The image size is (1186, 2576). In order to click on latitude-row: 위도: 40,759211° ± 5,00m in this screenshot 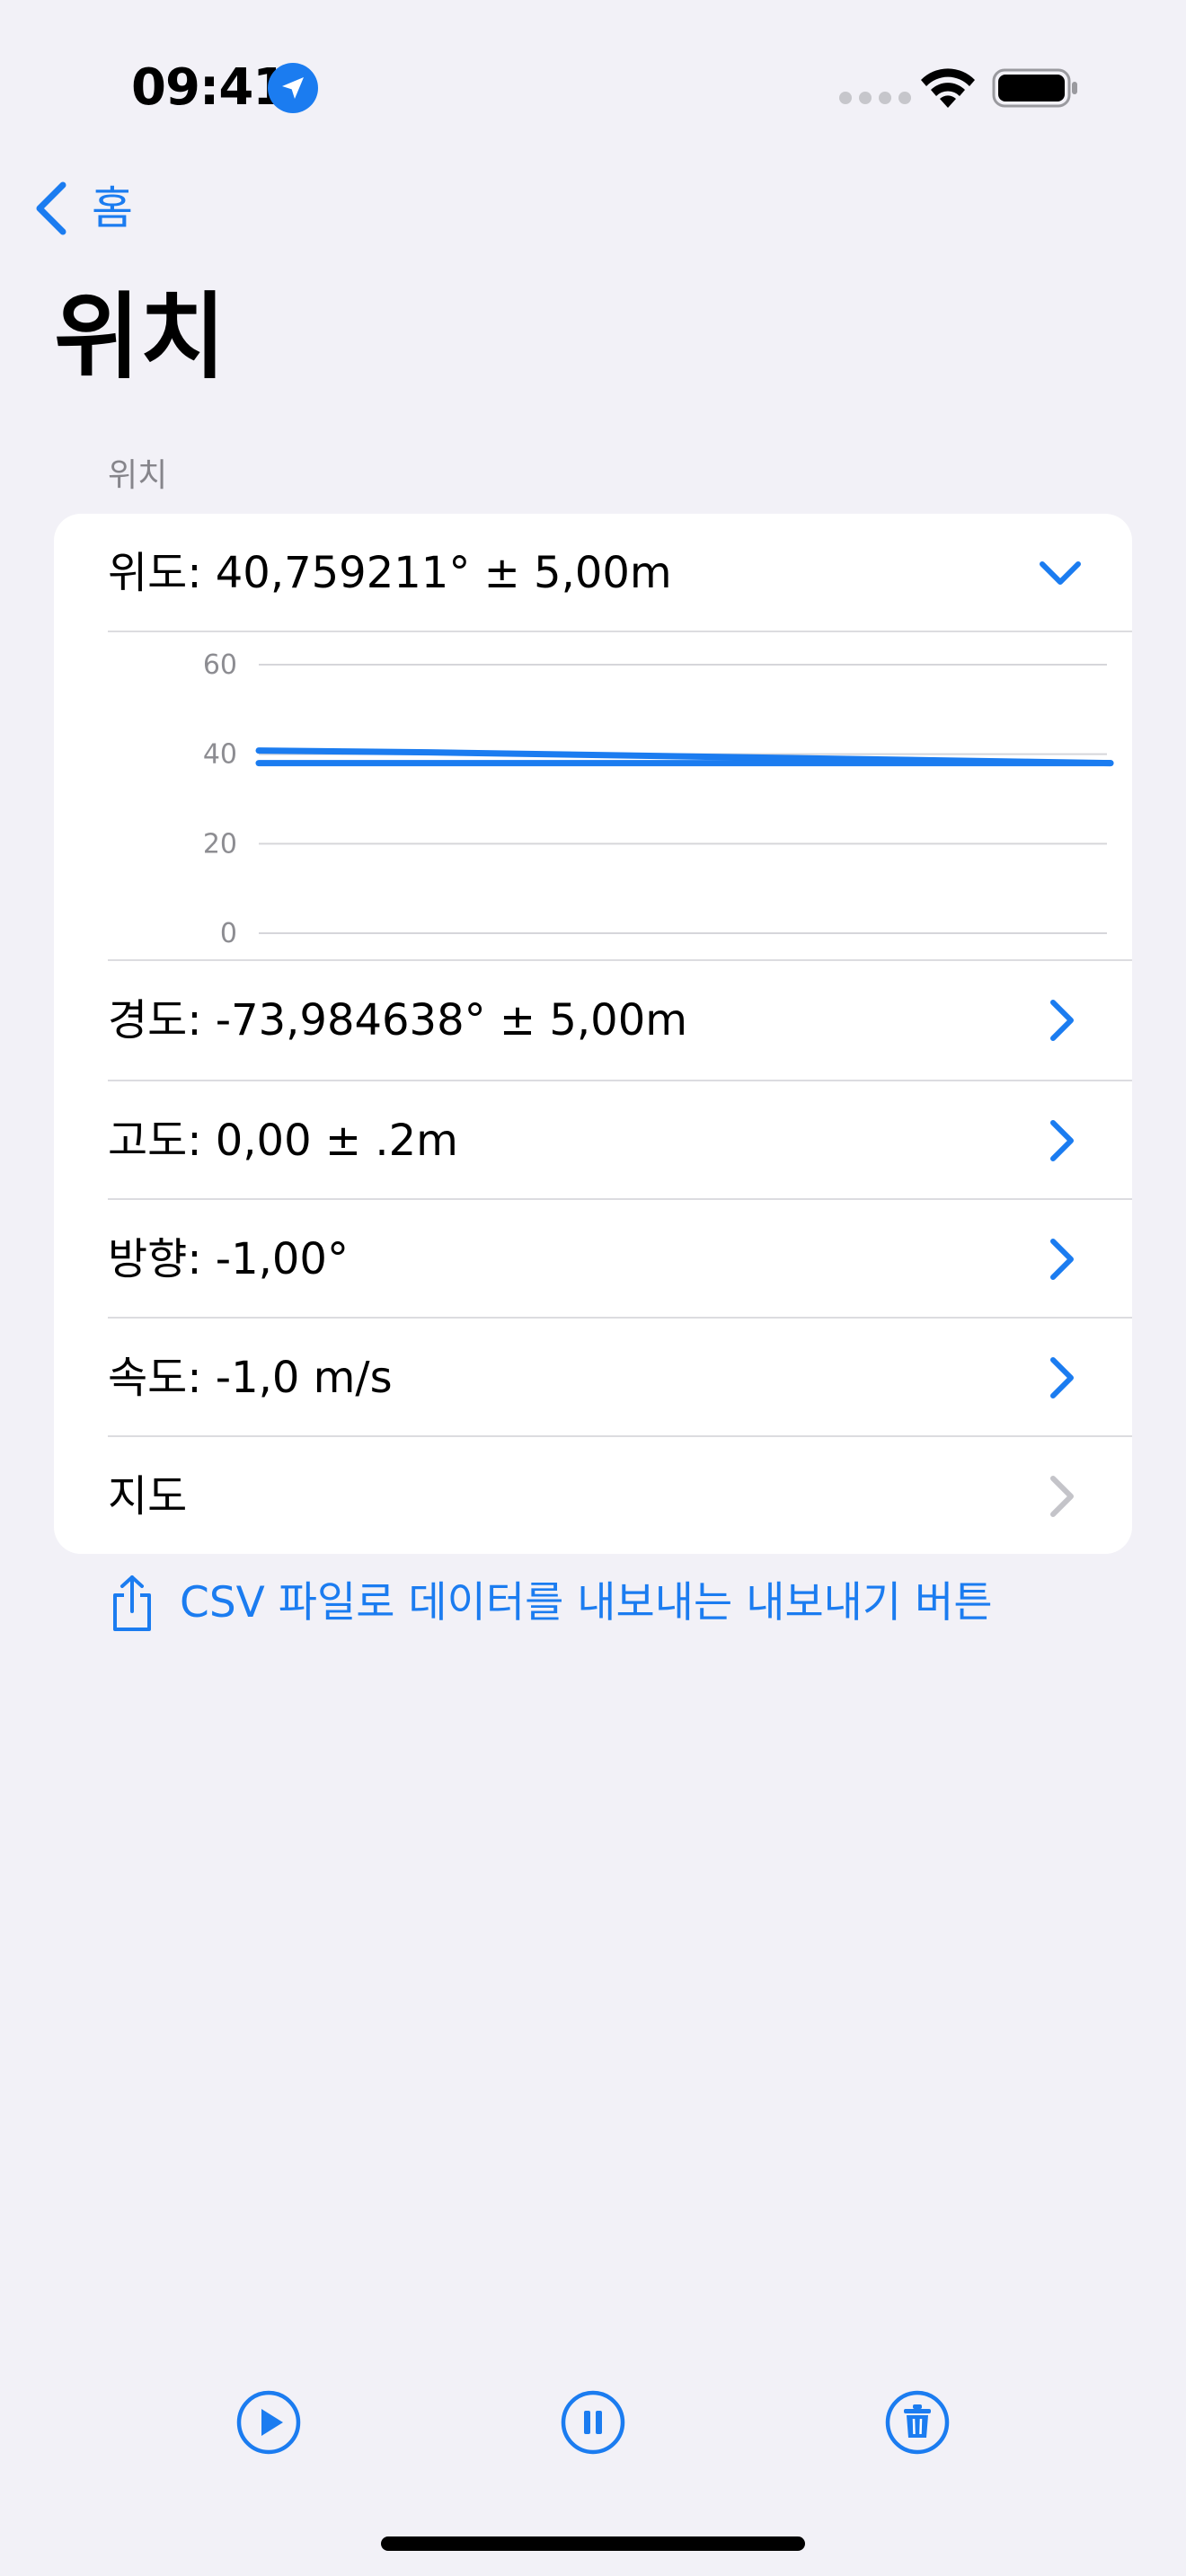, I will do `click(620, 573)`.